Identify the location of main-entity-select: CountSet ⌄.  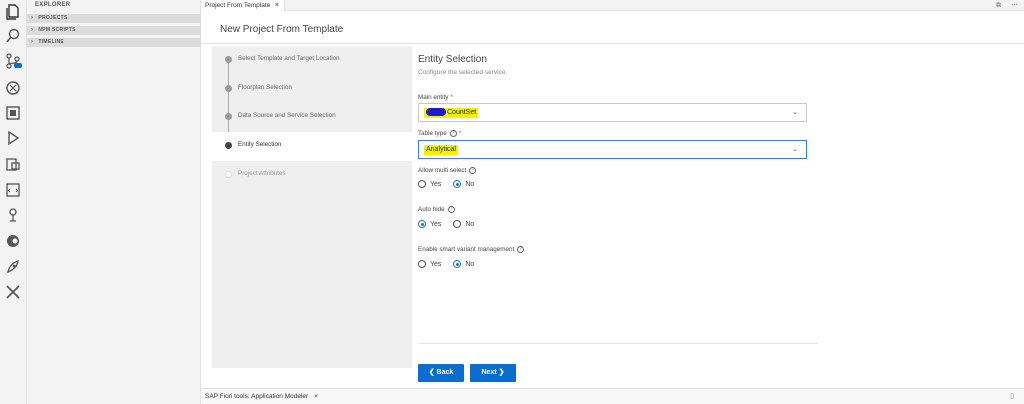
(612, 112).